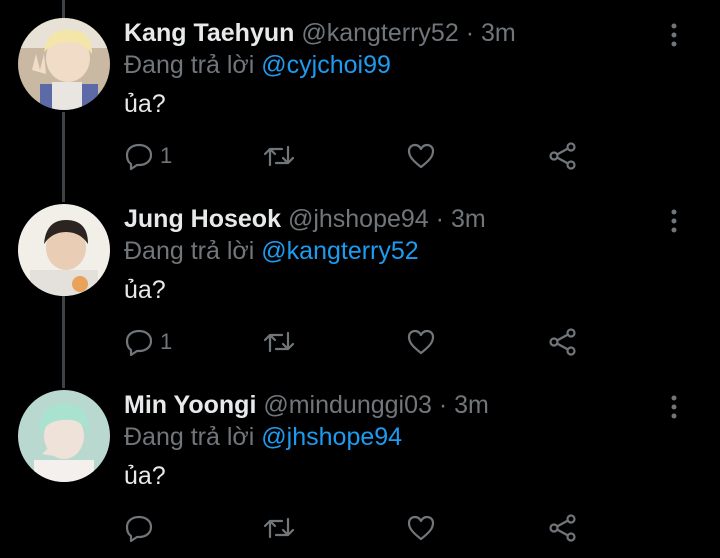 The image size is (720, 558). What do you see at coordinates (331, 437) in the screenshot?
I see `replying-to-handle: @jhshope94` at bounding box center [331, 437].